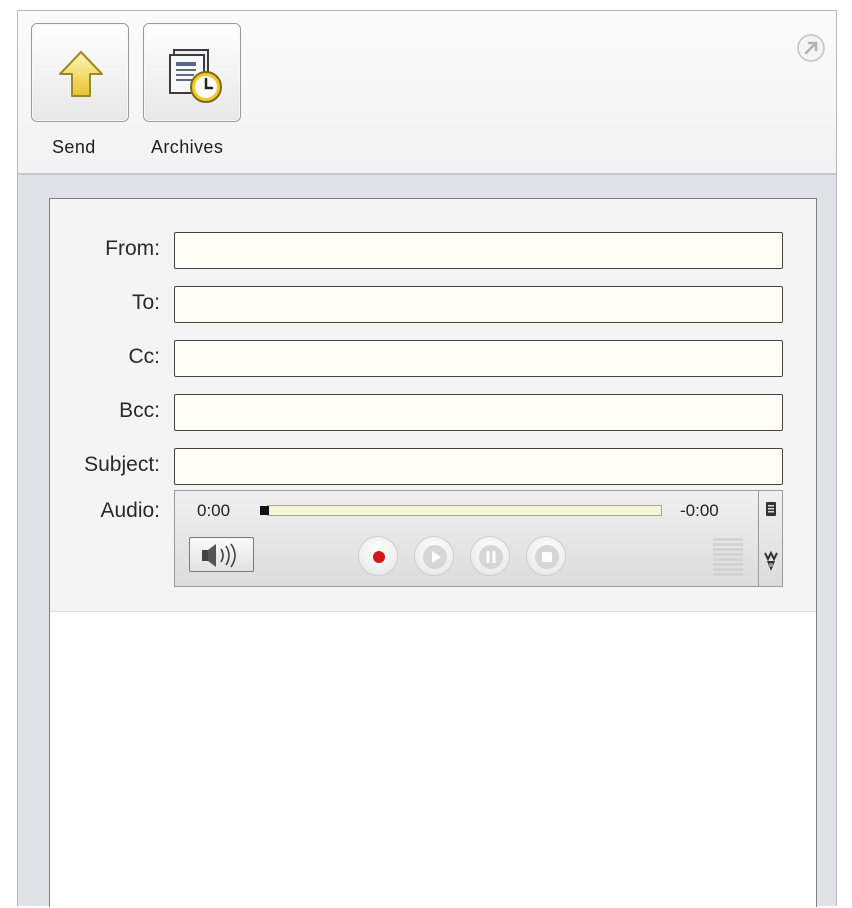 This screenshot has height=908, width=852. Describe the element at coordinates (144, 356) in the screenshot. I see `cc-label: Cc:` at that location.